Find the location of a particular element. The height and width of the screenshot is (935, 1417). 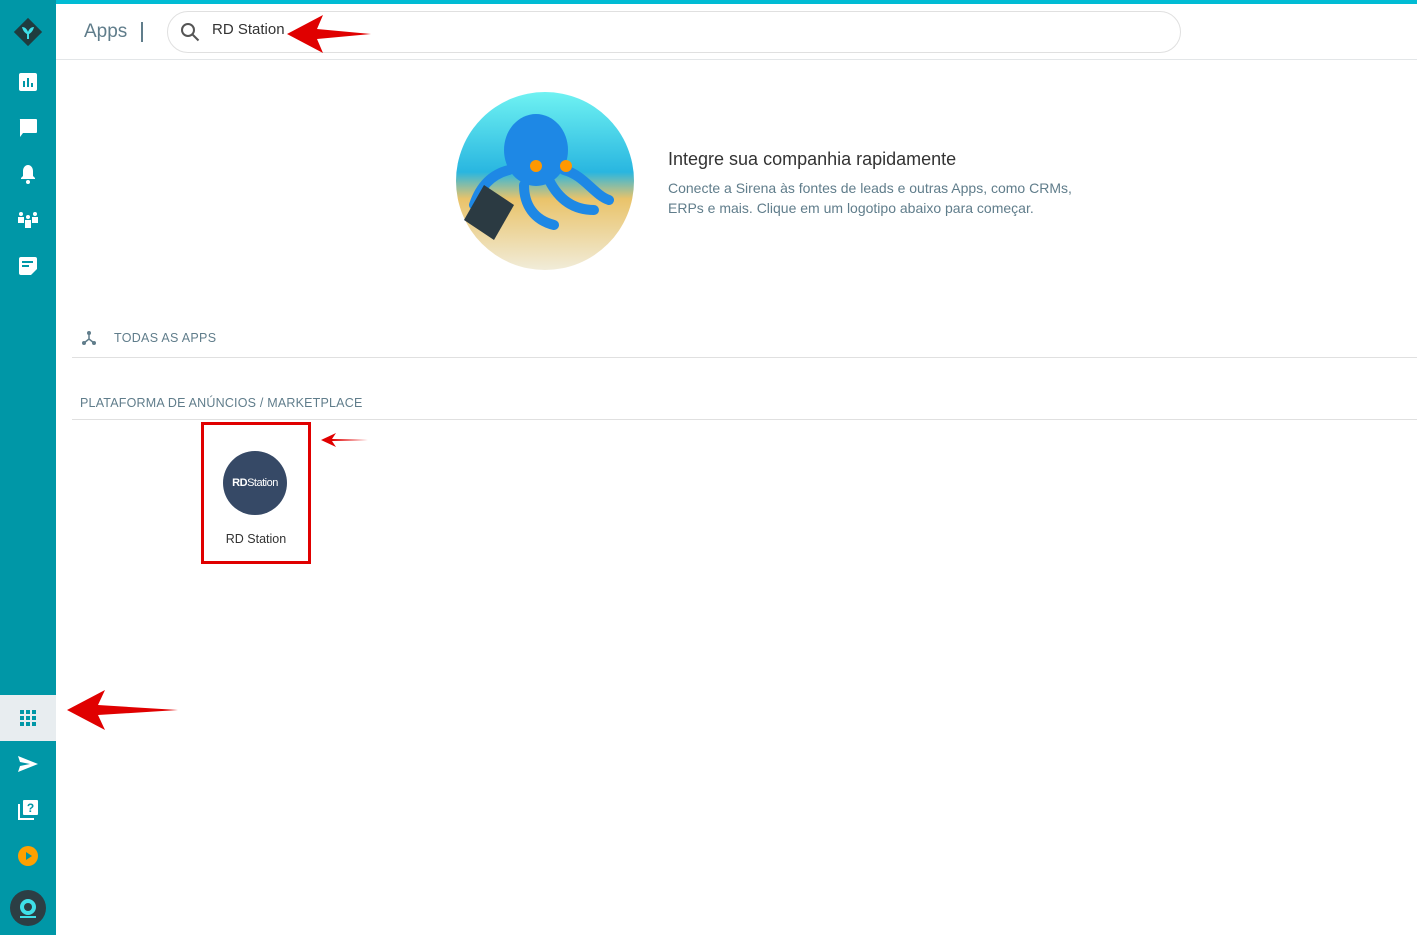

sidebar-item-send is located at coordinates (28, 764).